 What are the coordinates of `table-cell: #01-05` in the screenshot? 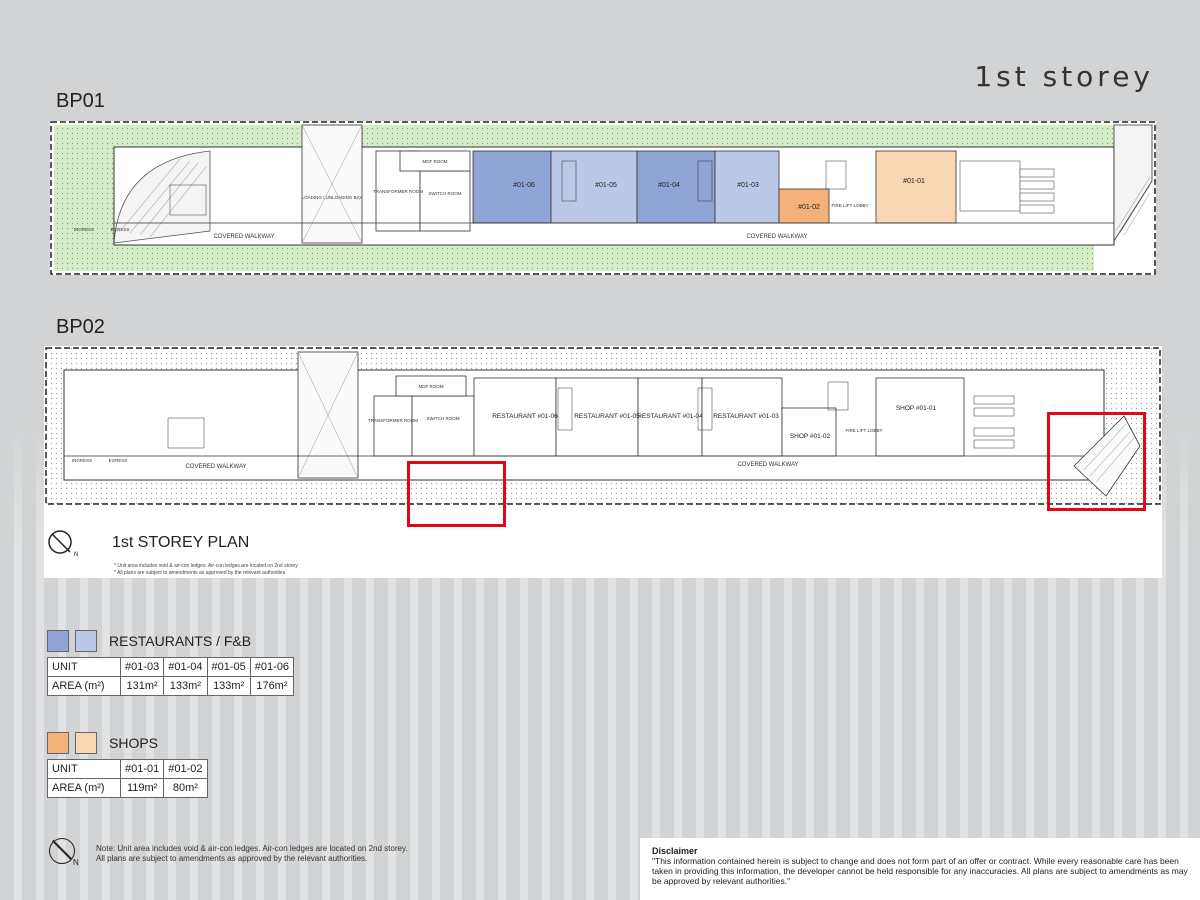 It's located at (228, 667).